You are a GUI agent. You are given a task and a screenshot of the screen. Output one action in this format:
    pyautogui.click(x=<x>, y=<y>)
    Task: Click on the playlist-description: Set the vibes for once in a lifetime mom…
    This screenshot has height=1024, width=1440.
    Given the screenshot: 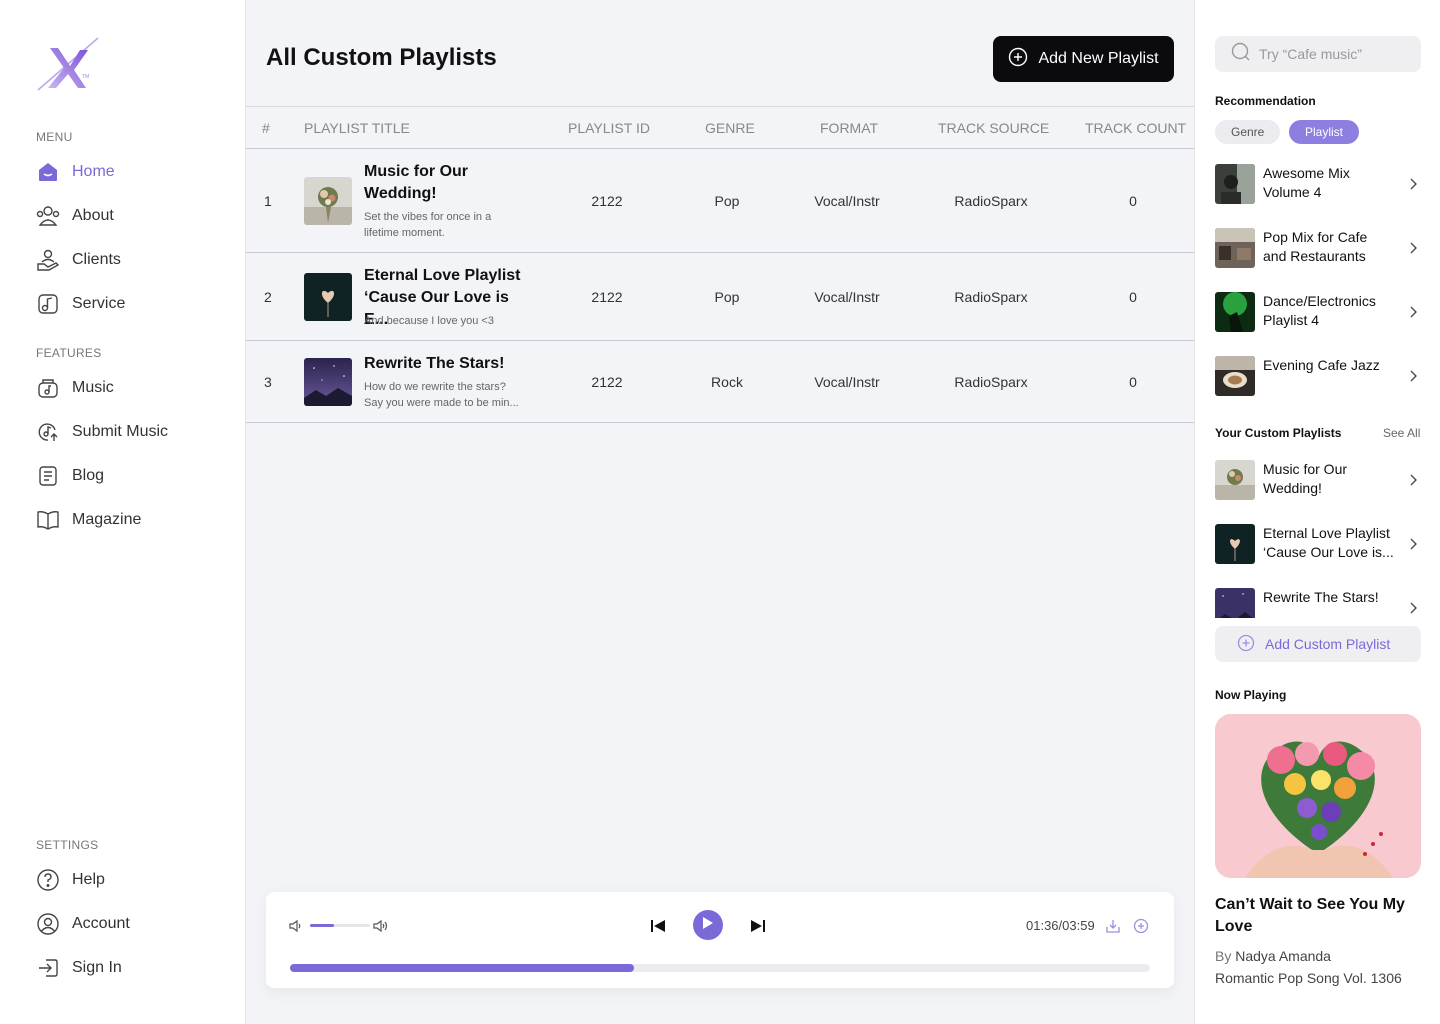 What is the action you would take?
    pyautogui.click(x=428, y=225)
    